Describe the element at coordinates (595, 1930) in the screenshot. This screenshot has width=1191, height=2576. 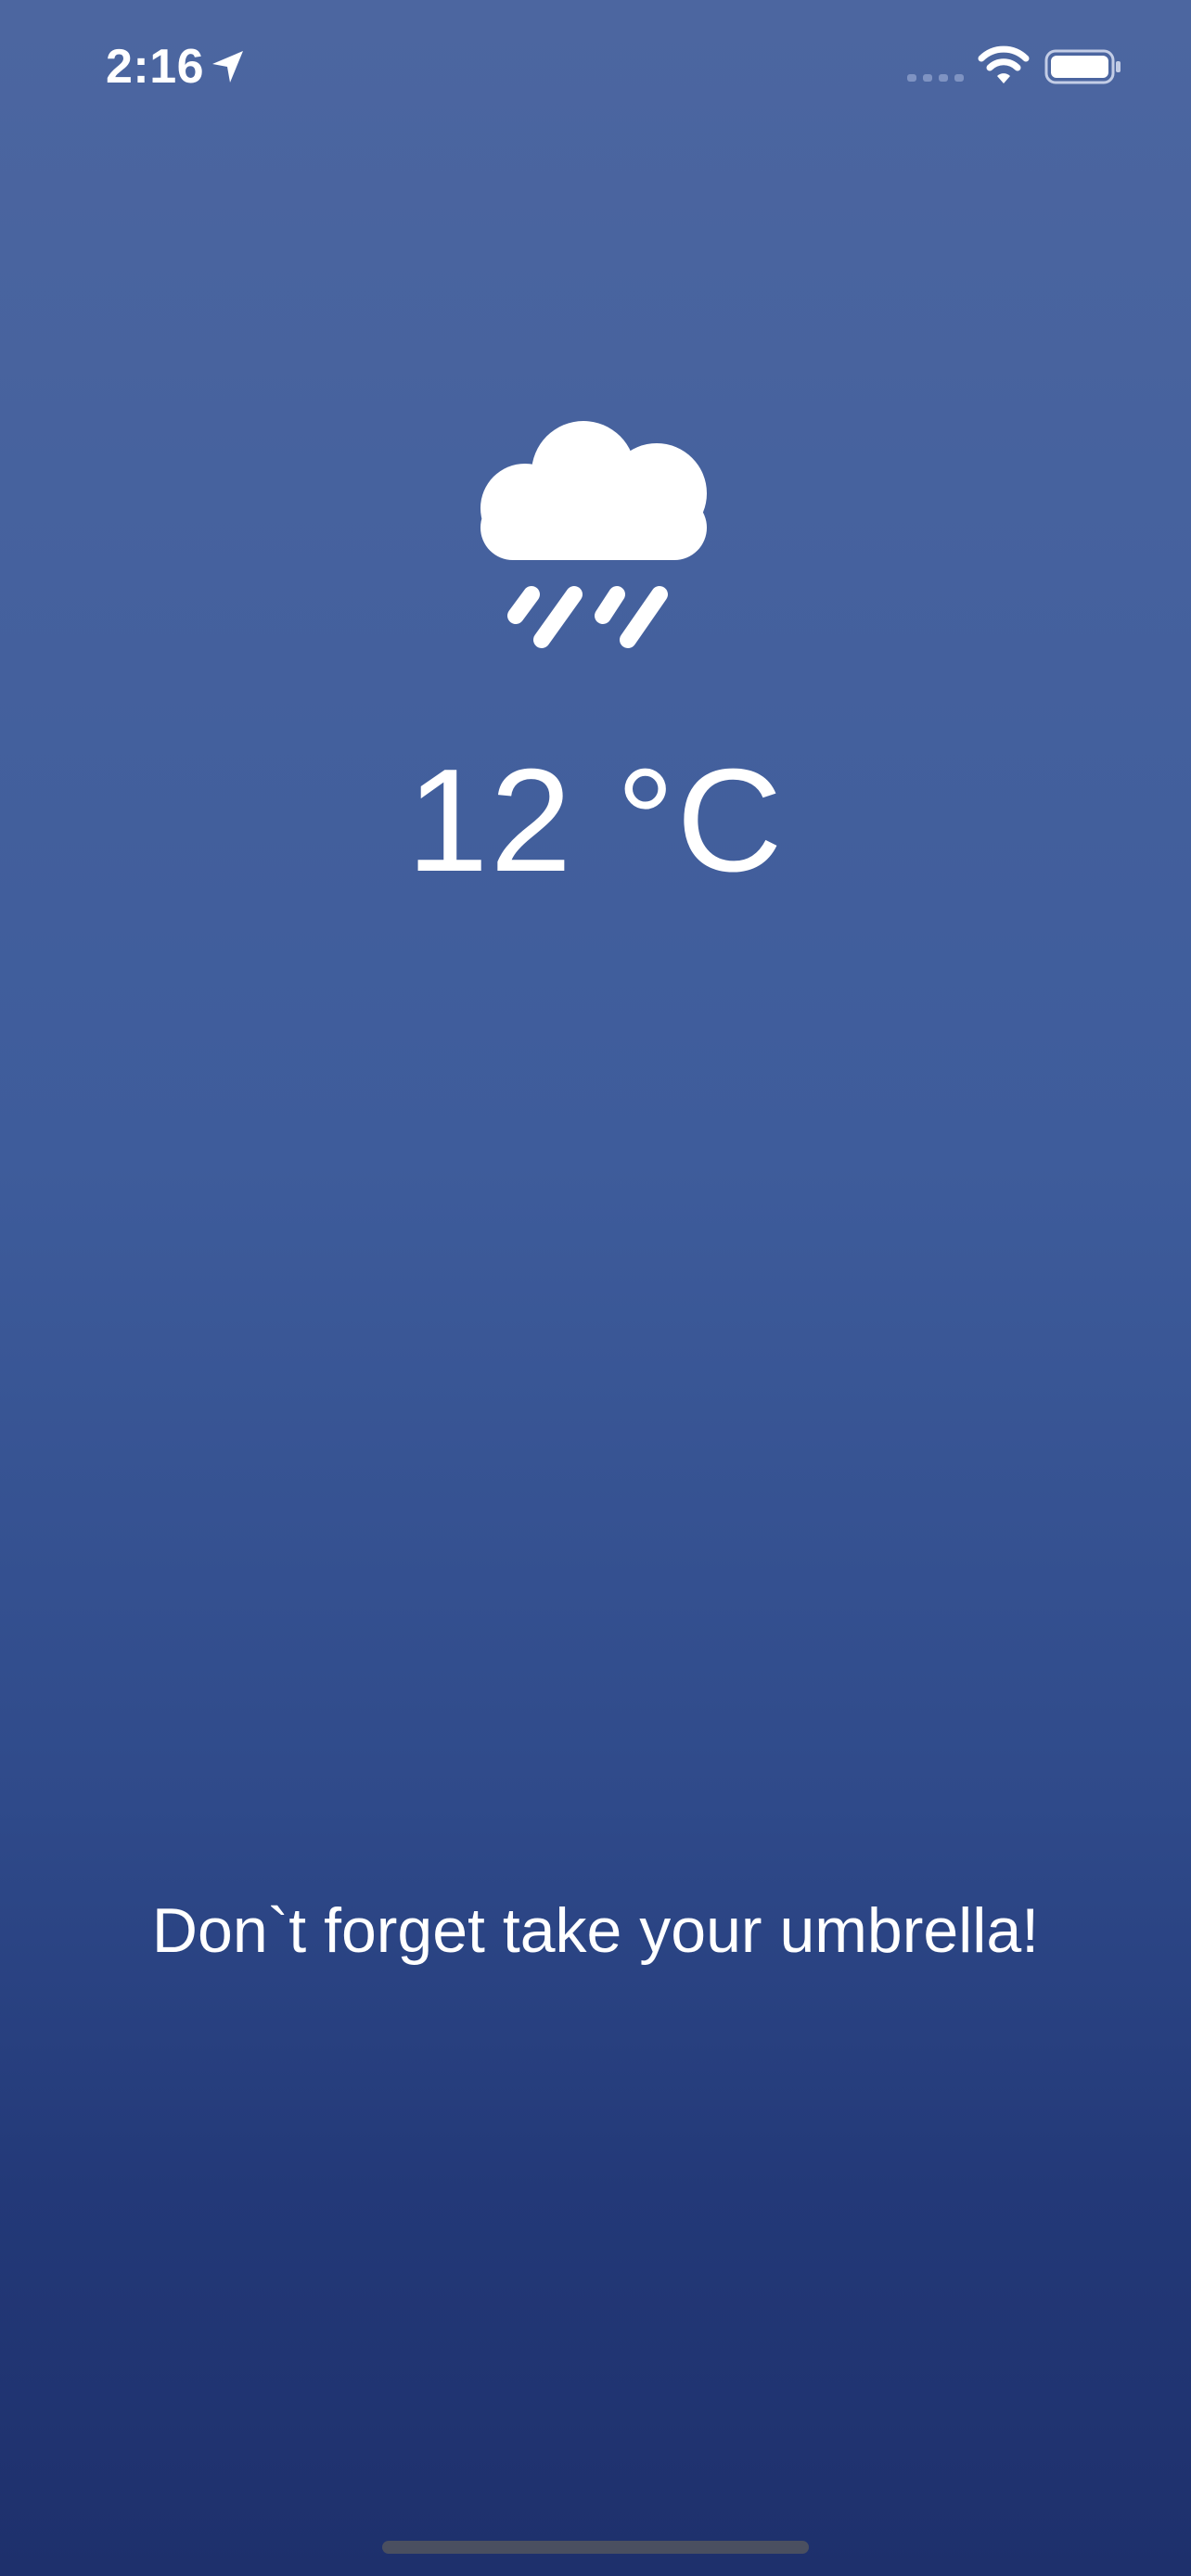
I see `weather-message: Don`t forget take your umbrella!` at that location.